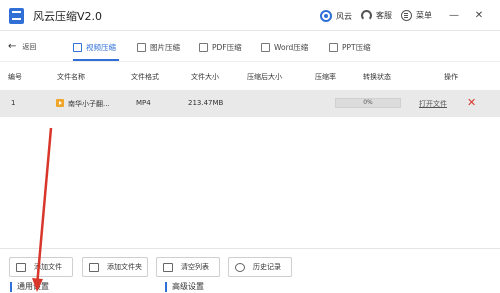 The image size is (500, 293). What do you see at coordinates (250, 287) in the screenshot?
I see `settings-row: 通用设置 高级设置` at bounding box center [250, 287].